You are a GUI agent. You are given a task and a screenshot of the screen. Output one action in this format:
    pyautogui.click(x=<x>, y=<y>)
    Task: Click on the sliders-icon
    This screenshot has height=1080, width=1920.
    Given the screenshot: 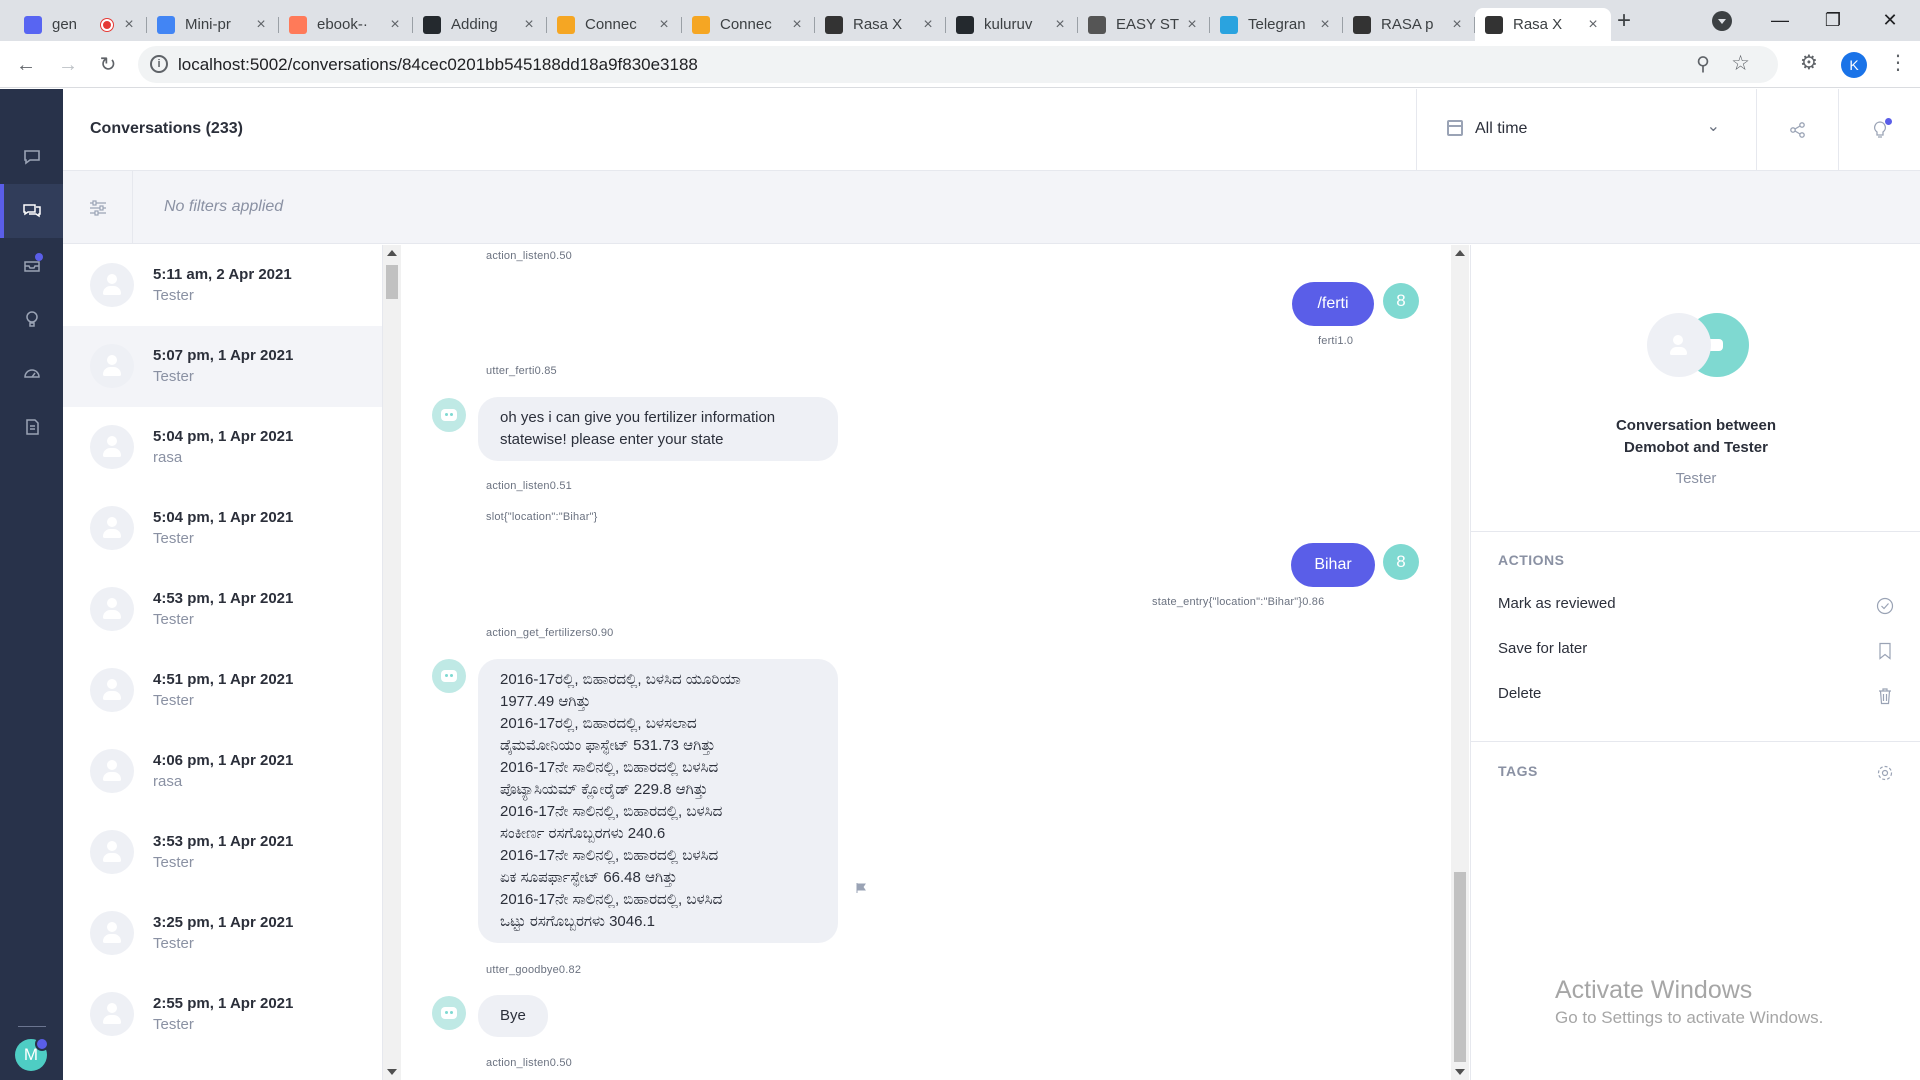 What is the action you would take?
    pyautogui.click(x=97, y=207)
    